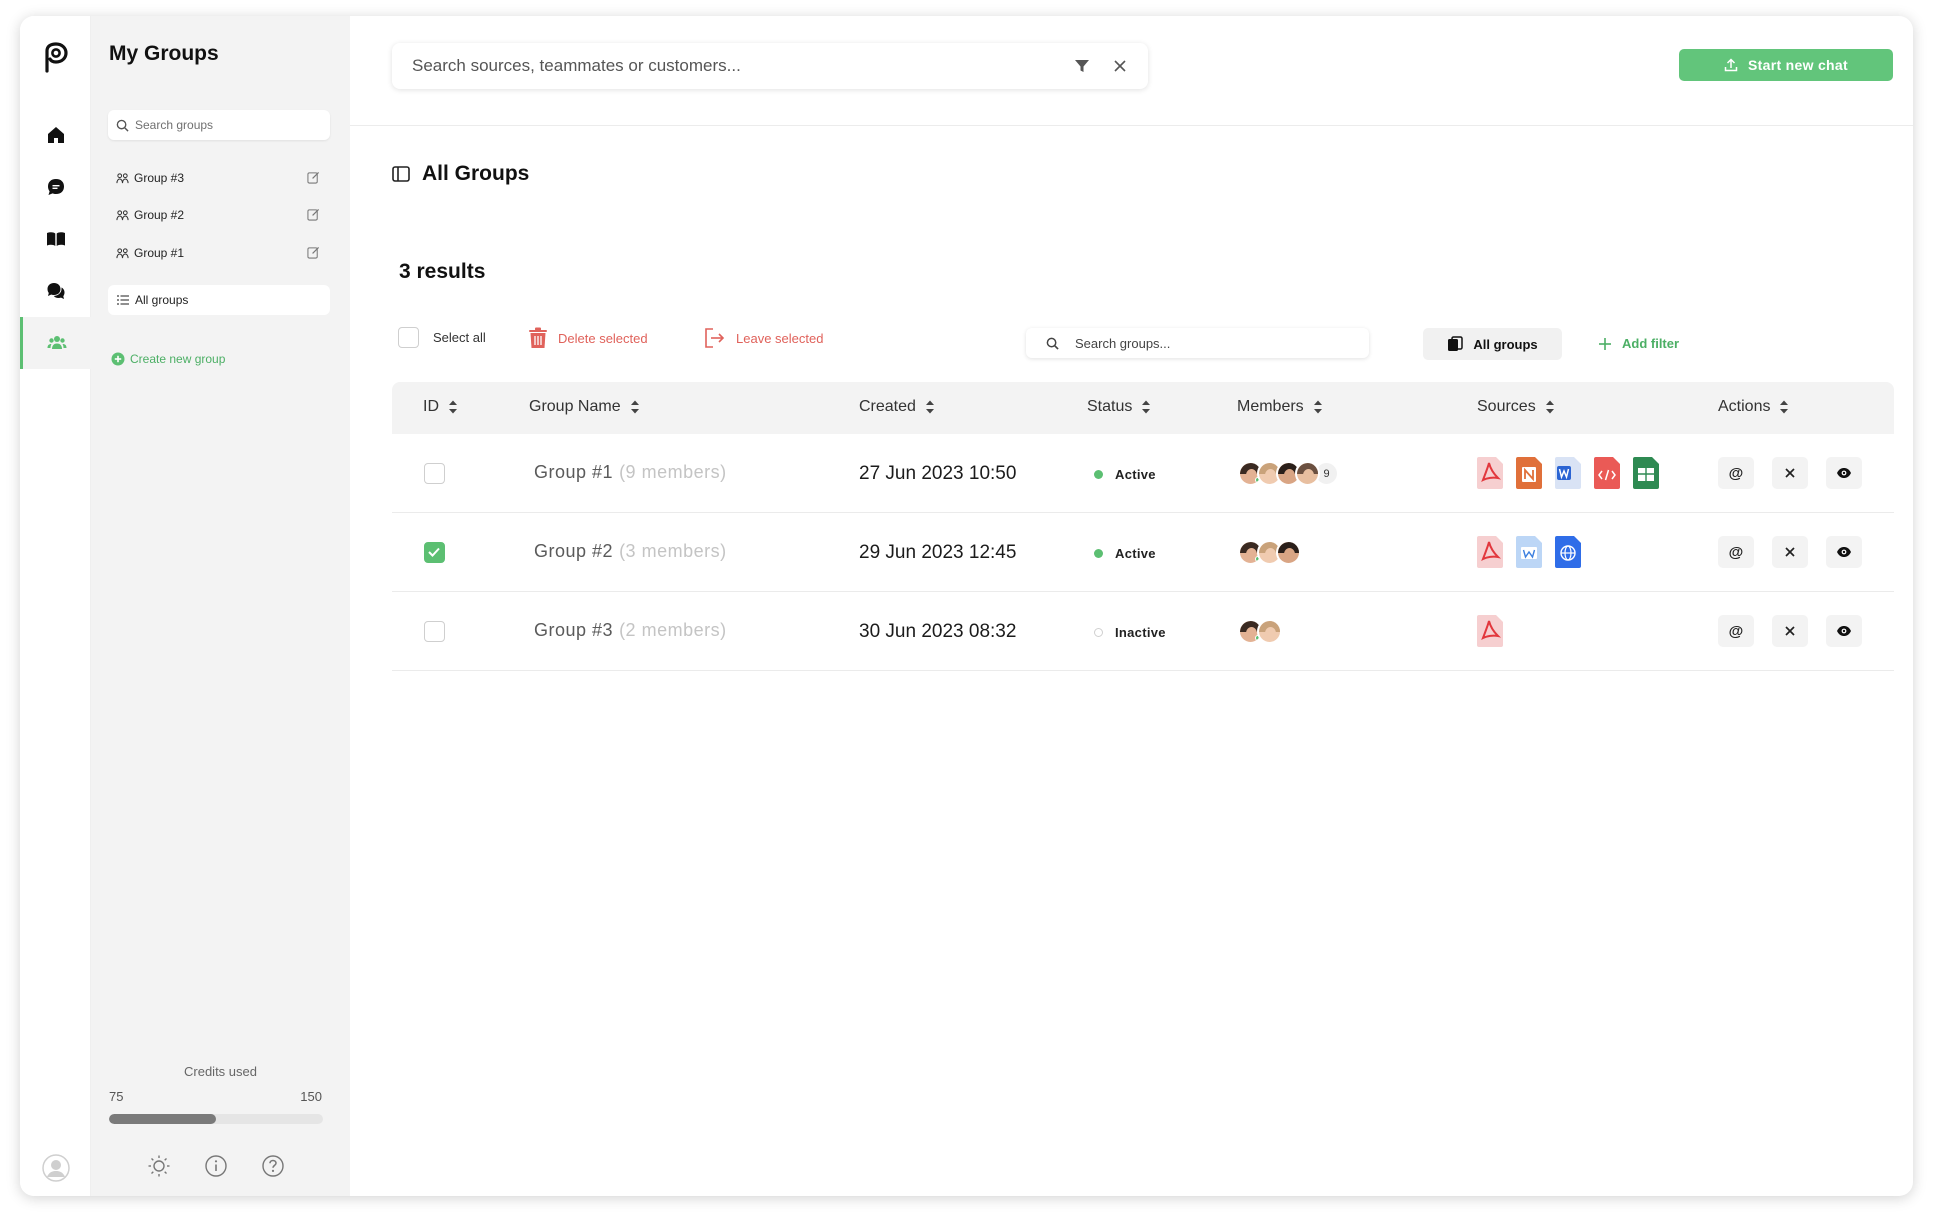 This screenshot has height=1221, width=1933. I want to click on column-header-group-name: Group Name, so click(584, 407).